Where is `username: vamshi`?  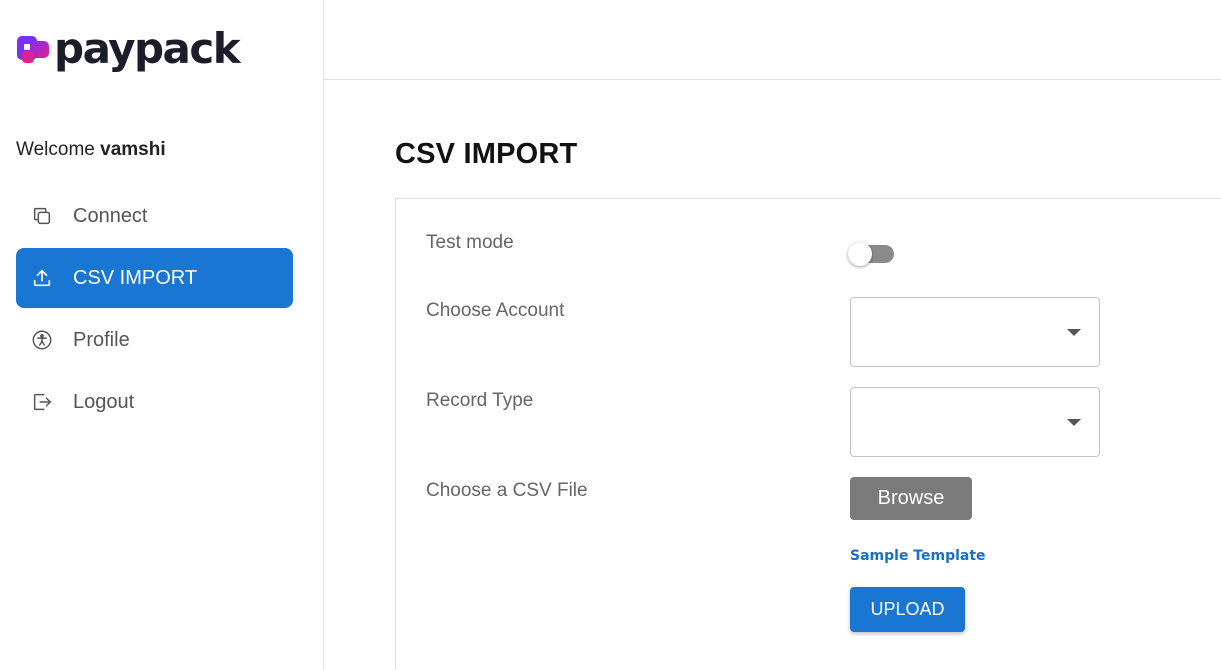 username: vamshi is located at coordinates (133, 149).